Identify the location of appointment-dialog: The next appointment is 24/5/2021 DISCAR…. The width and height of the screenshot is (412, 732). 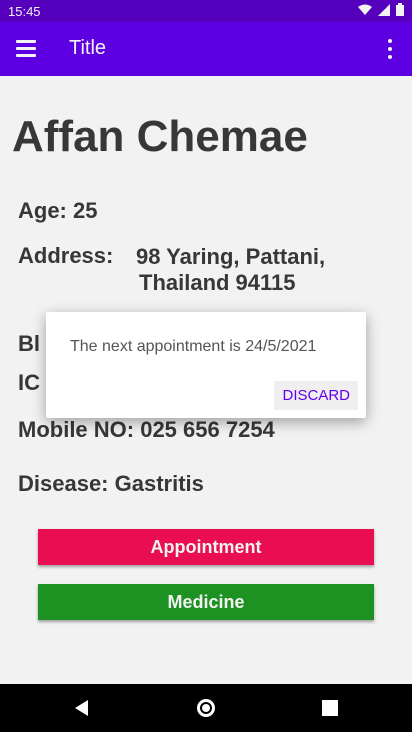
(206, 365).